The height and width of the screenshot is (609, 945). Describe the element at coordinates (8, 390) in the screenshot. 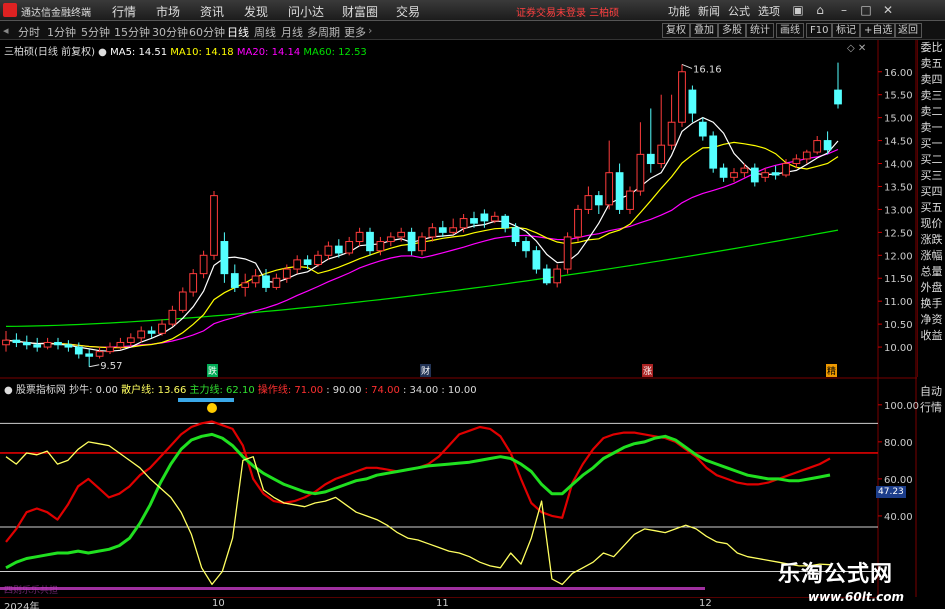

I see `indicator-settings-icon: ●` at that location.